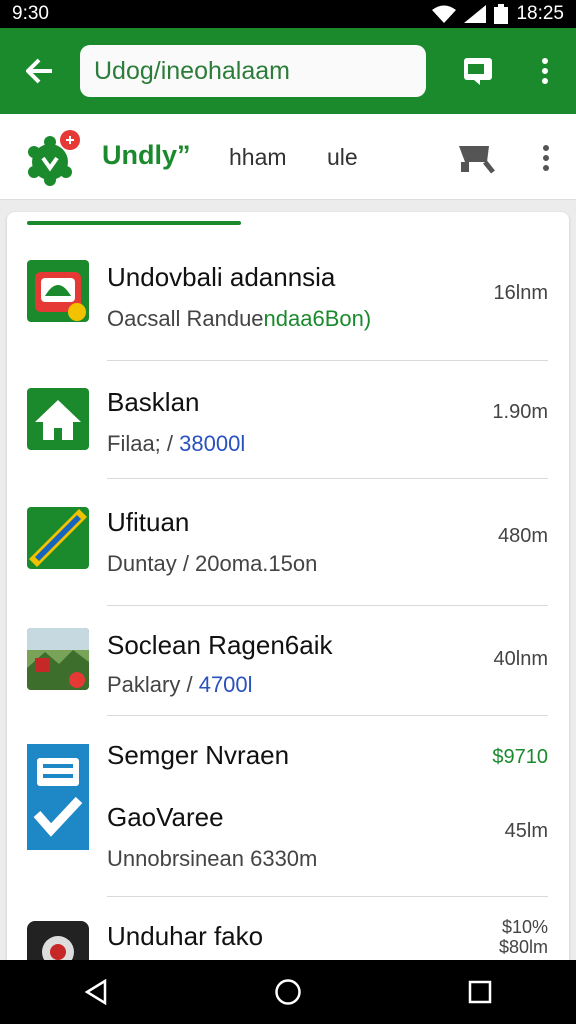 This screenshot has height=1024, width=576. I want to click on checklist-icon, so click(58, 797).